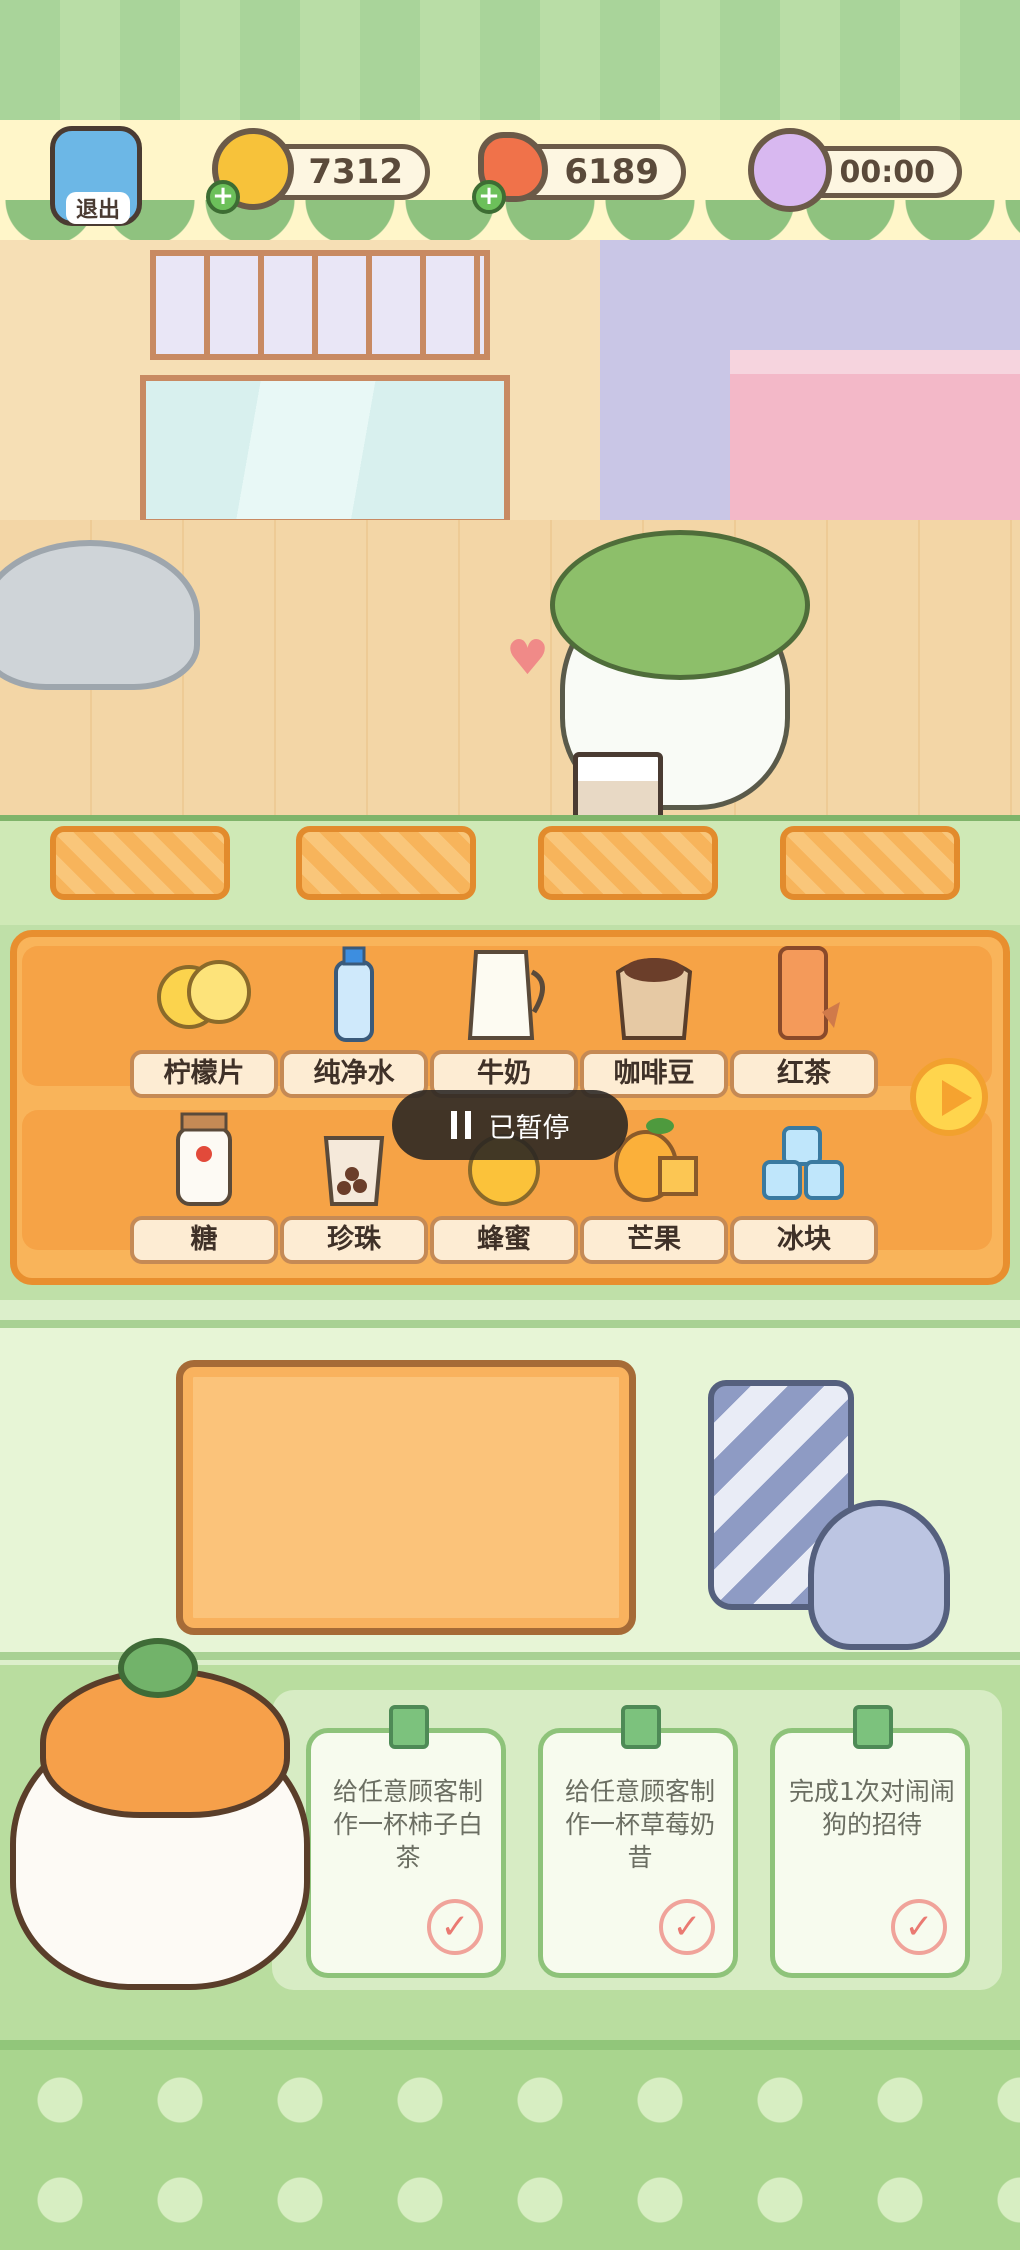 This screenshot has width=1020, height=2250. Describe the element at coordinates (354, 992) in the screenshot. I see `water-bottle-icon` at that location.